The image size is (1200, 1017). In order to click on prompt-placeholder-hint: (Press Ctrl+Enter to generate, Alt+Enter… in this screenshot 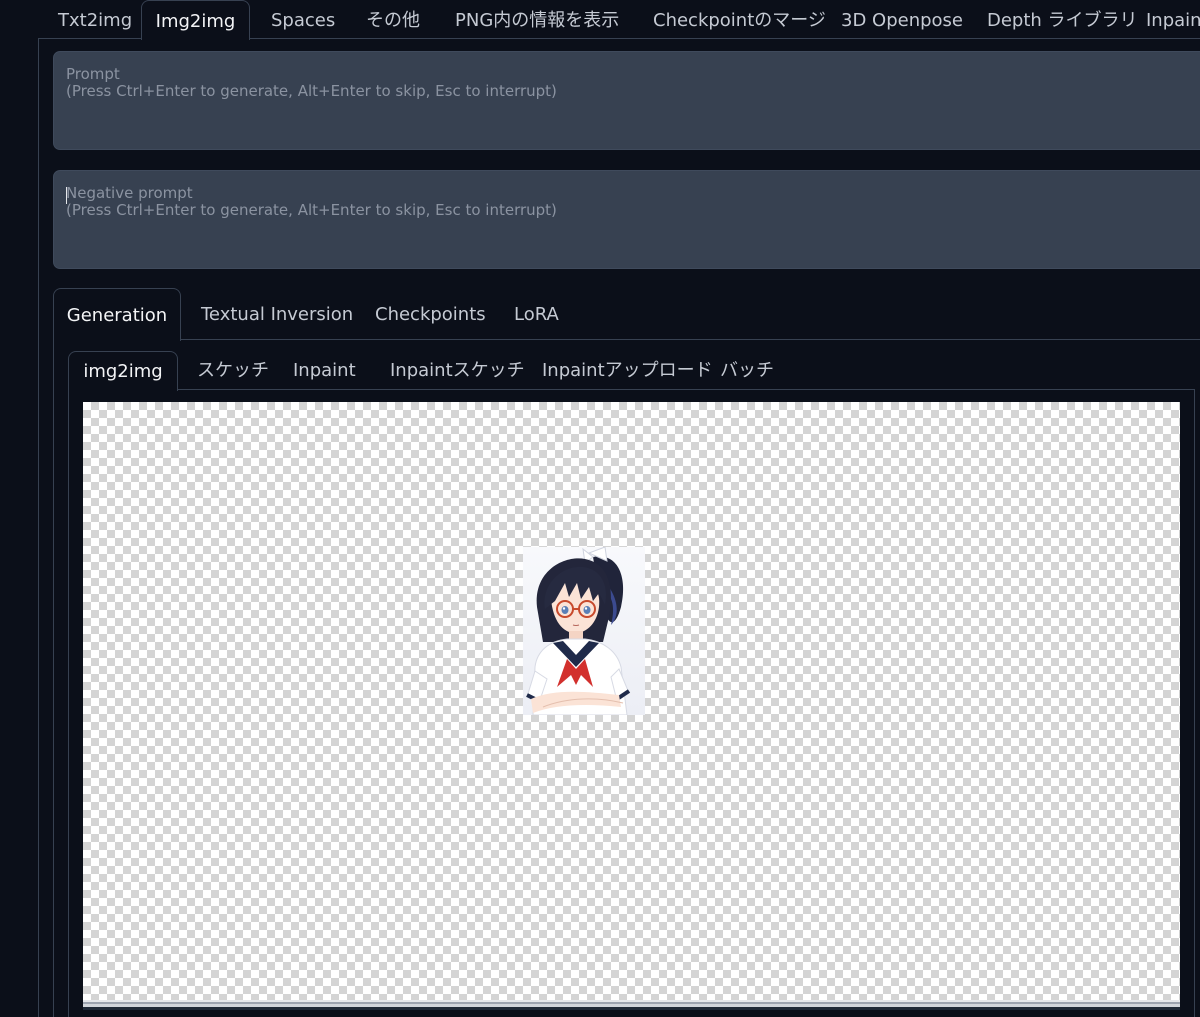, I will do `click(311, 91)`.